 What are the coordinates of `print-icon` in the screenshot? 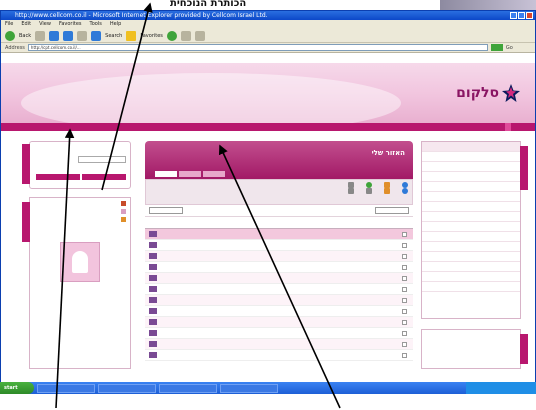 It's located at (199, 35).